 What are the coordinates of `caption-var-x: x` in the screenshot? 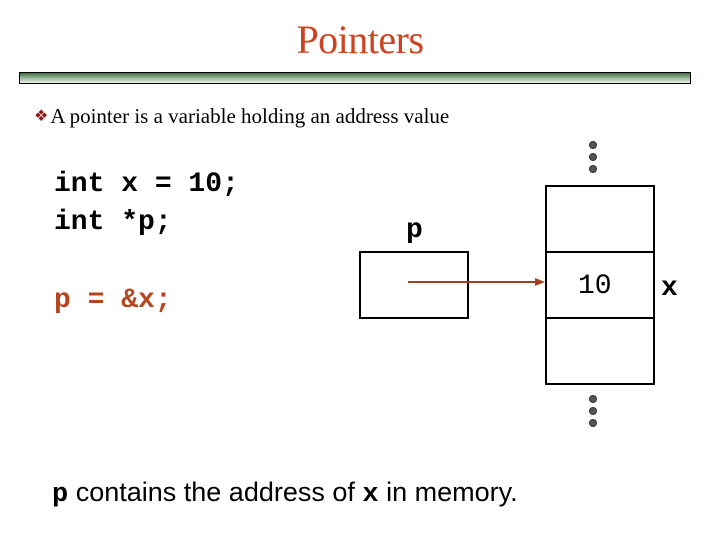 It's located at (370, 495).